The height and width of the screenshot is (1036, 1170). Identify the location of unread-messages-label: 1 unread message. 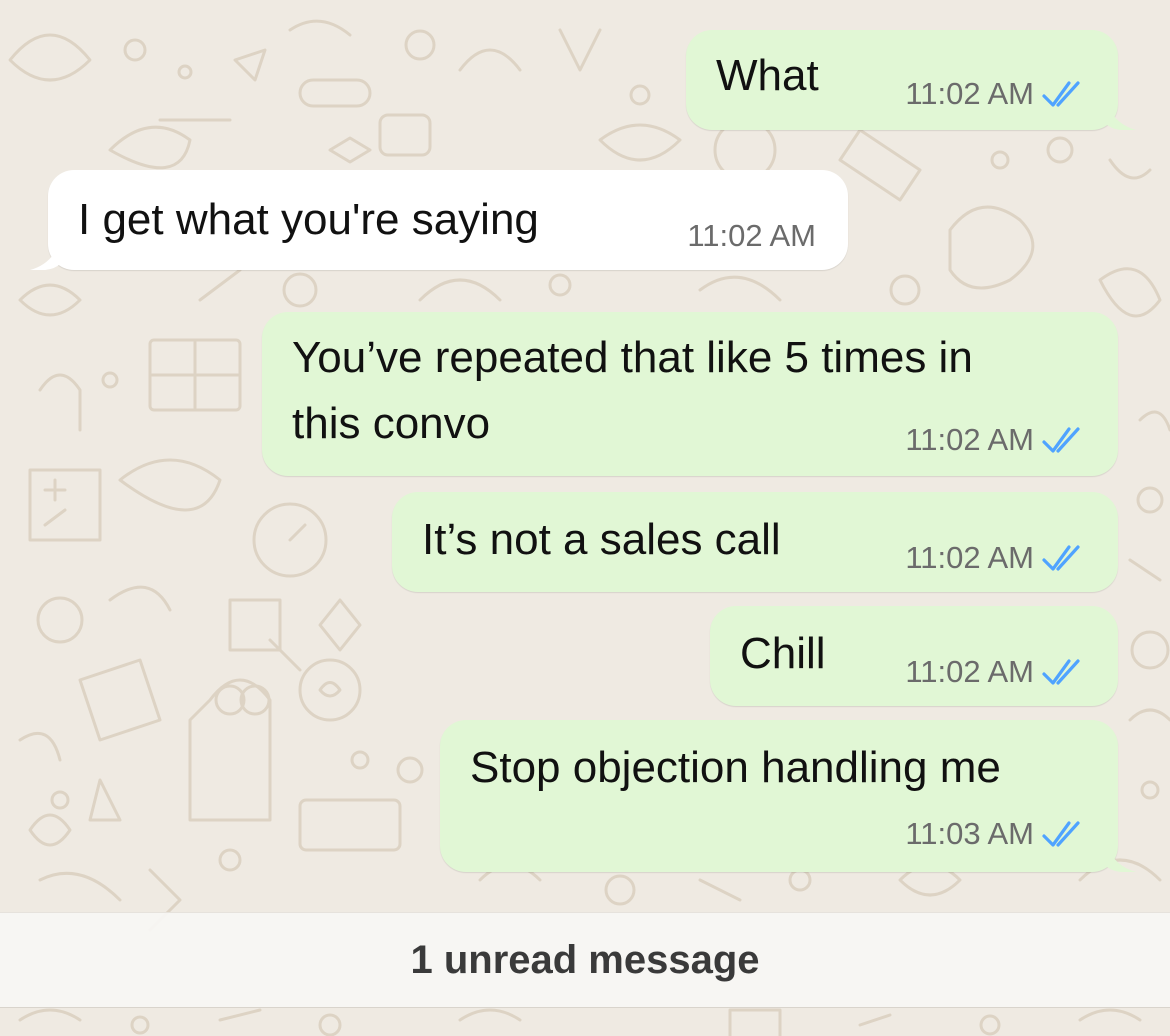
(585, 959).